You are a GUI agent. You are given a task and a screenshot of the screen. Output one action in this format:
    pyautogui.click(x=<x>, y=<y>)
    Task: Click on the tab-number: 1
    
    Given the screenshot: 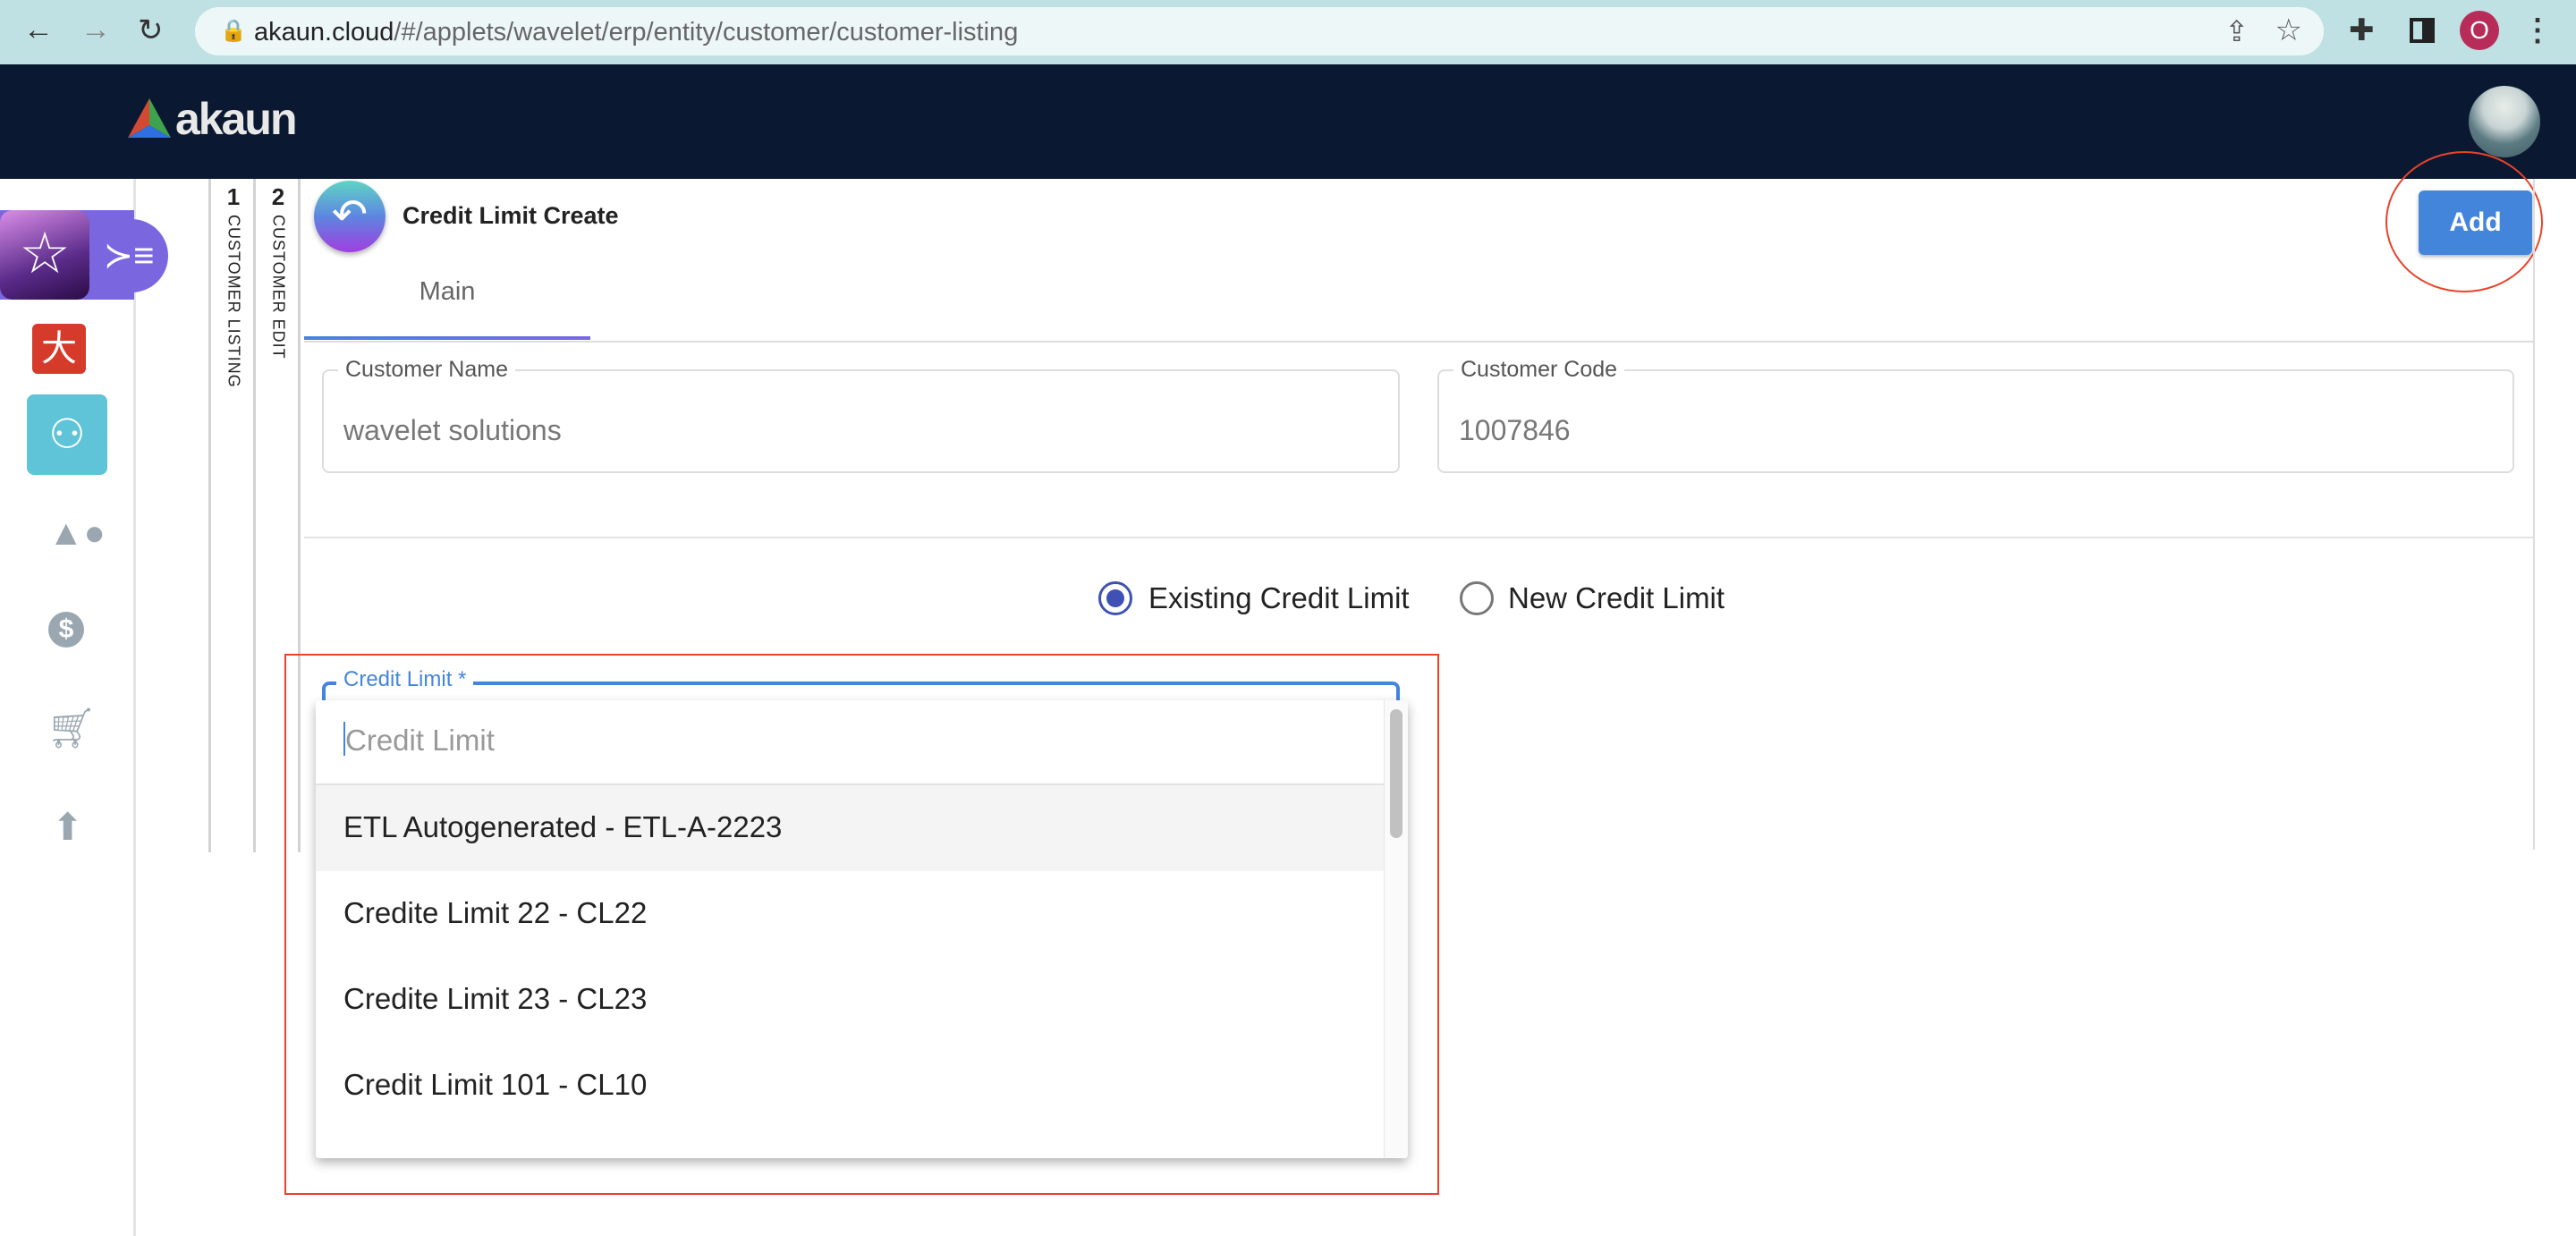 What is the action you would take?
    pyautogui.click(x=233, y=196)
    